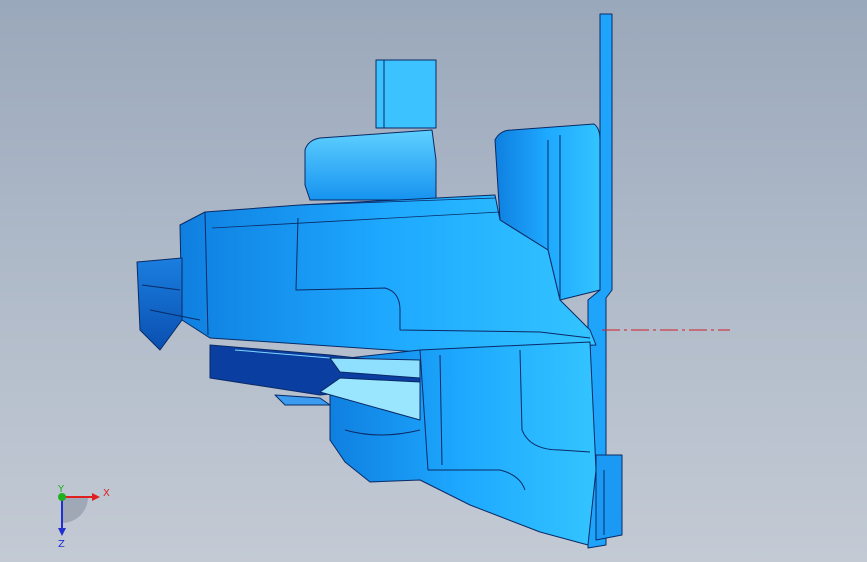 Image resolution: width=867 pixels, height=562 pixels. Describe the element at coordinates (61, 489) in the screenshot. I see `y-axis-label: Y` at that location.